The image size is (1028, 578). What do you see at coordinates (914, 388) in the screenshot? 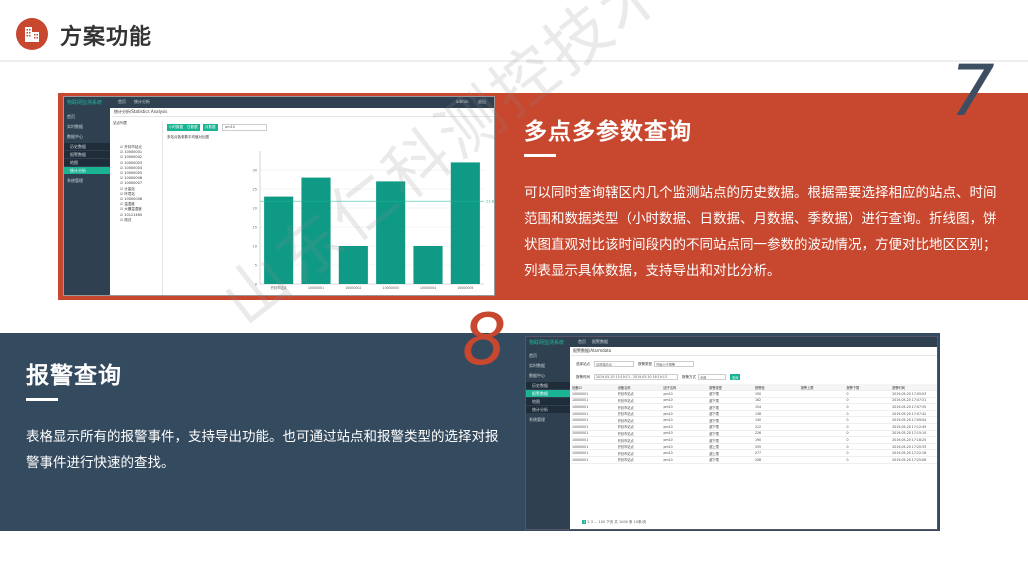
I see `column-header: 报警时间` at bounding box center [914, 388].